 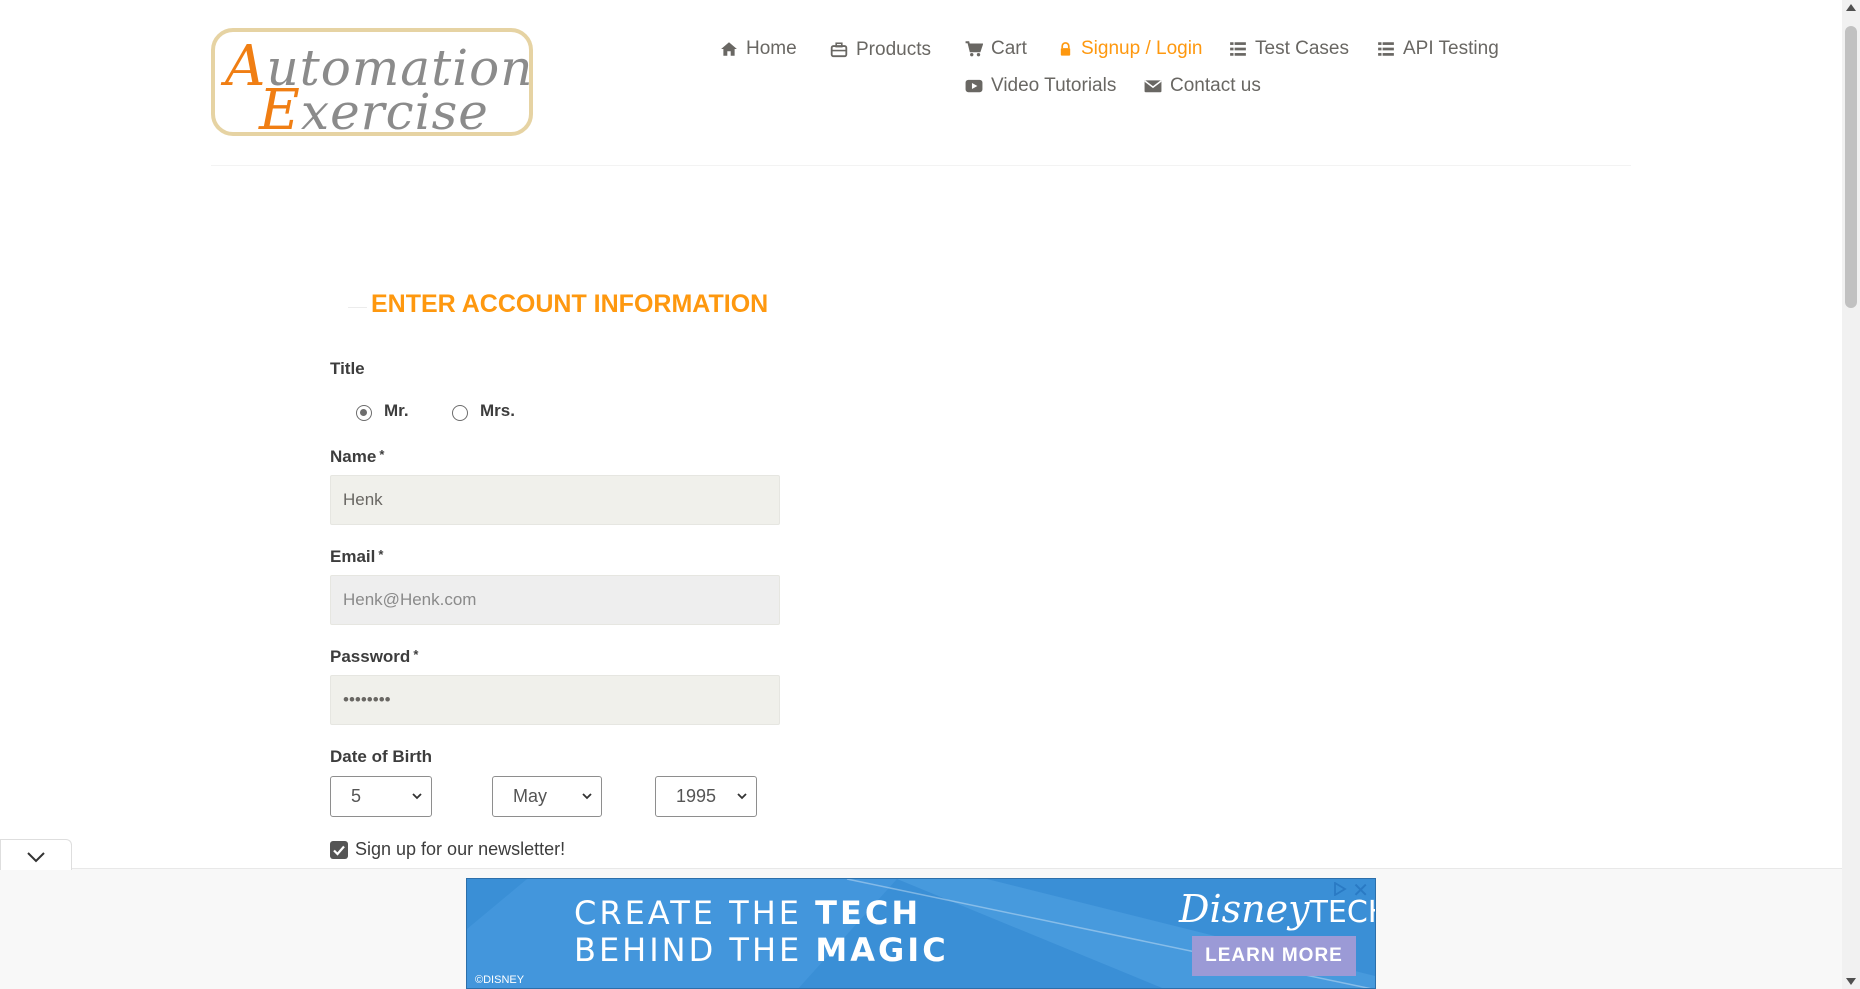 What do you see at coordinates (1065, 49) in the screenshot?
I see `lock-icon` at bounding box center [1065, 49].